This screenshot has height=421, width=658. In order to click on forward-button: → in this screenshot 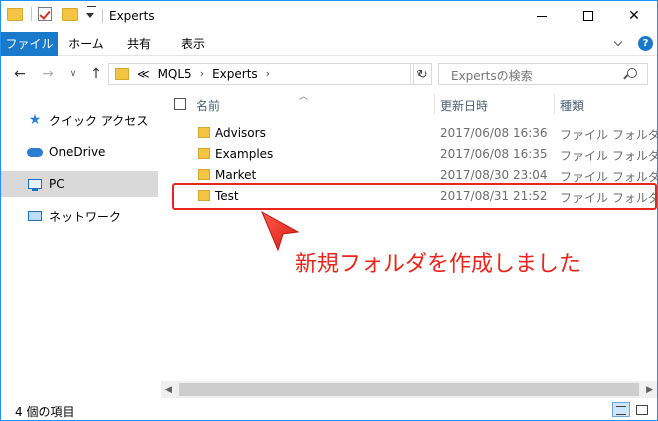, I will do `click(48, 74)`.